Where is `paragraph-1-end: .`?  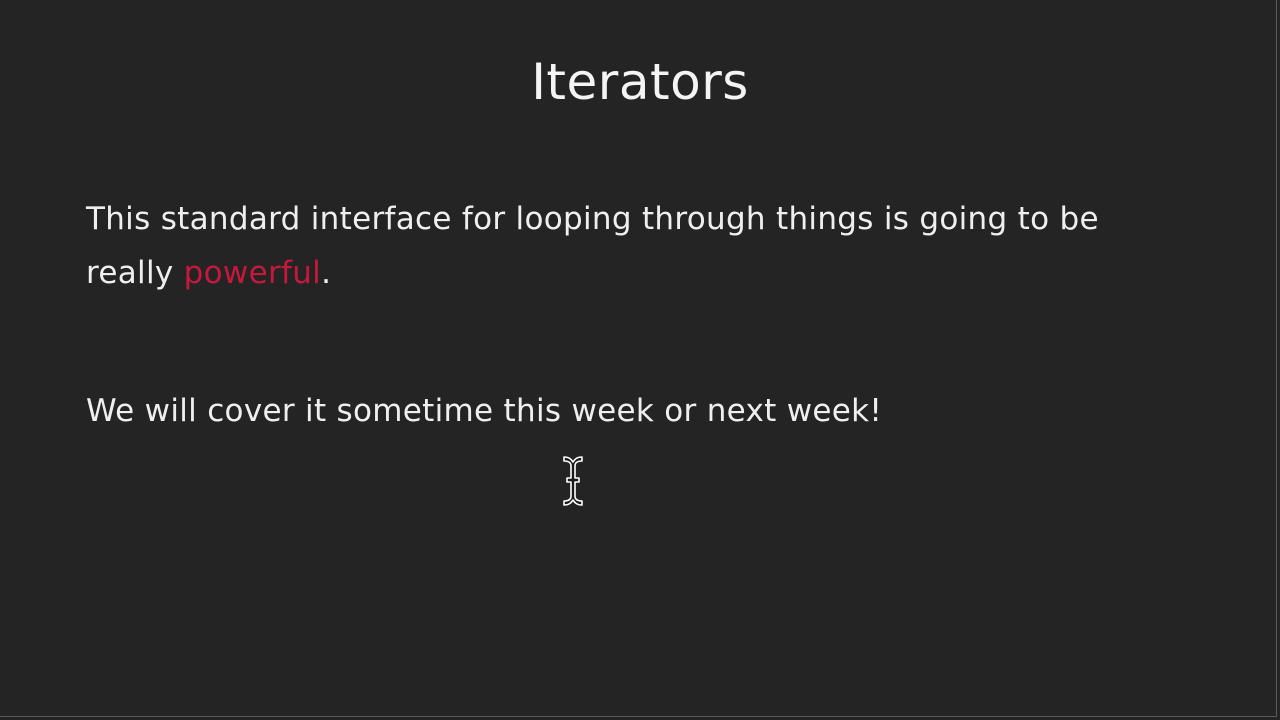
paragraph-1-end: . is located at coordinates (326, 273).